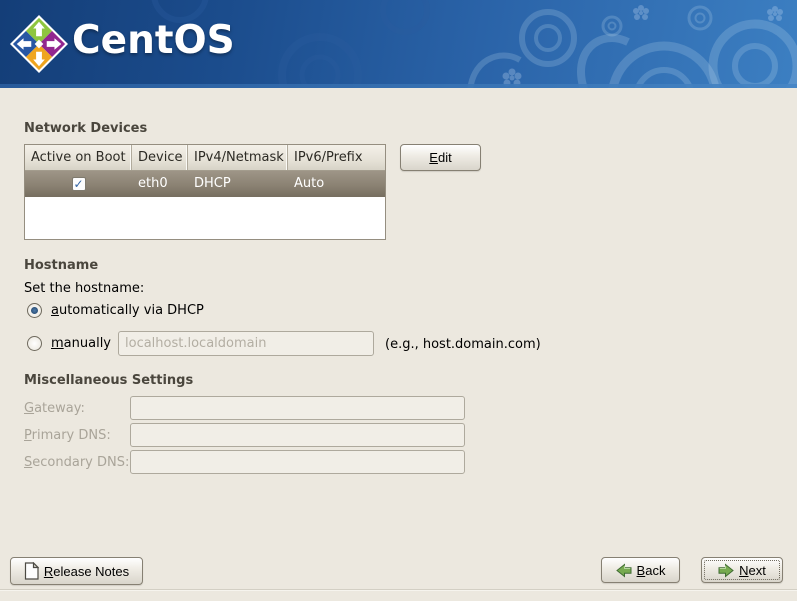 The image size is (797, 601). Describe the element at coordinates (309, 183) in the screenshot. I see `cell-ipv6: Auto` at that location.